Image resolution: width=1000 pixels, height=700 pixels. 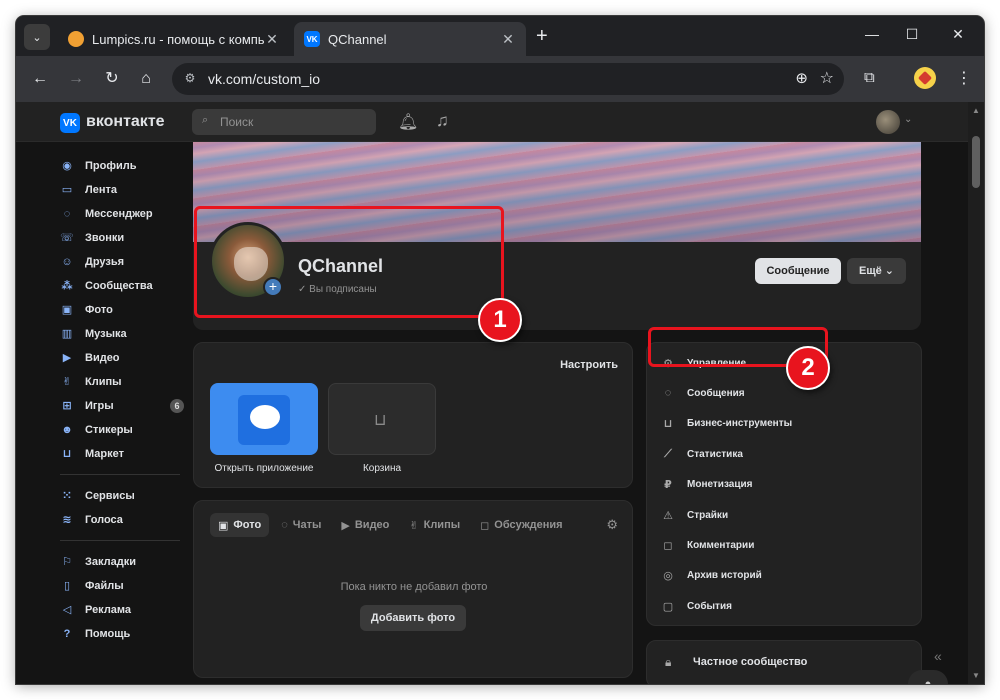 What do you see at coordinates (750, 662) in the screenshot?
I see `private-community-label: Частное сообщество` at bounding box center [750, 662].